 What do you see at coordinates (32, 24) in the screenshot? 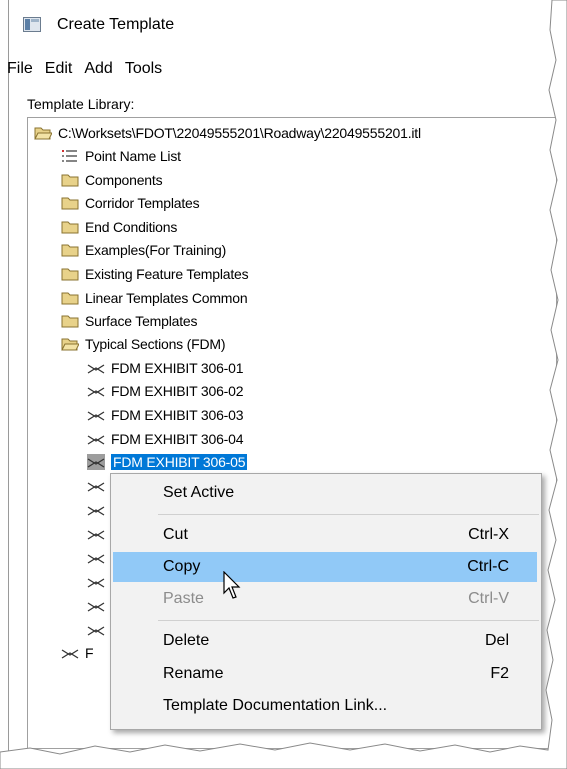
I see `window-app-icon` at bounding box center [32, 24].